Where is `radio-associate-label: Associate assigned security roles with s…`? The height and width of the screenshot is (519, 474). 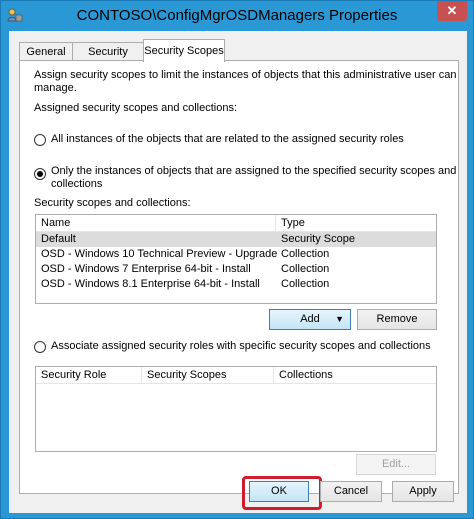 radio-associate-label: Associate assigned security roles with s… is located at coordinates (241, 346).